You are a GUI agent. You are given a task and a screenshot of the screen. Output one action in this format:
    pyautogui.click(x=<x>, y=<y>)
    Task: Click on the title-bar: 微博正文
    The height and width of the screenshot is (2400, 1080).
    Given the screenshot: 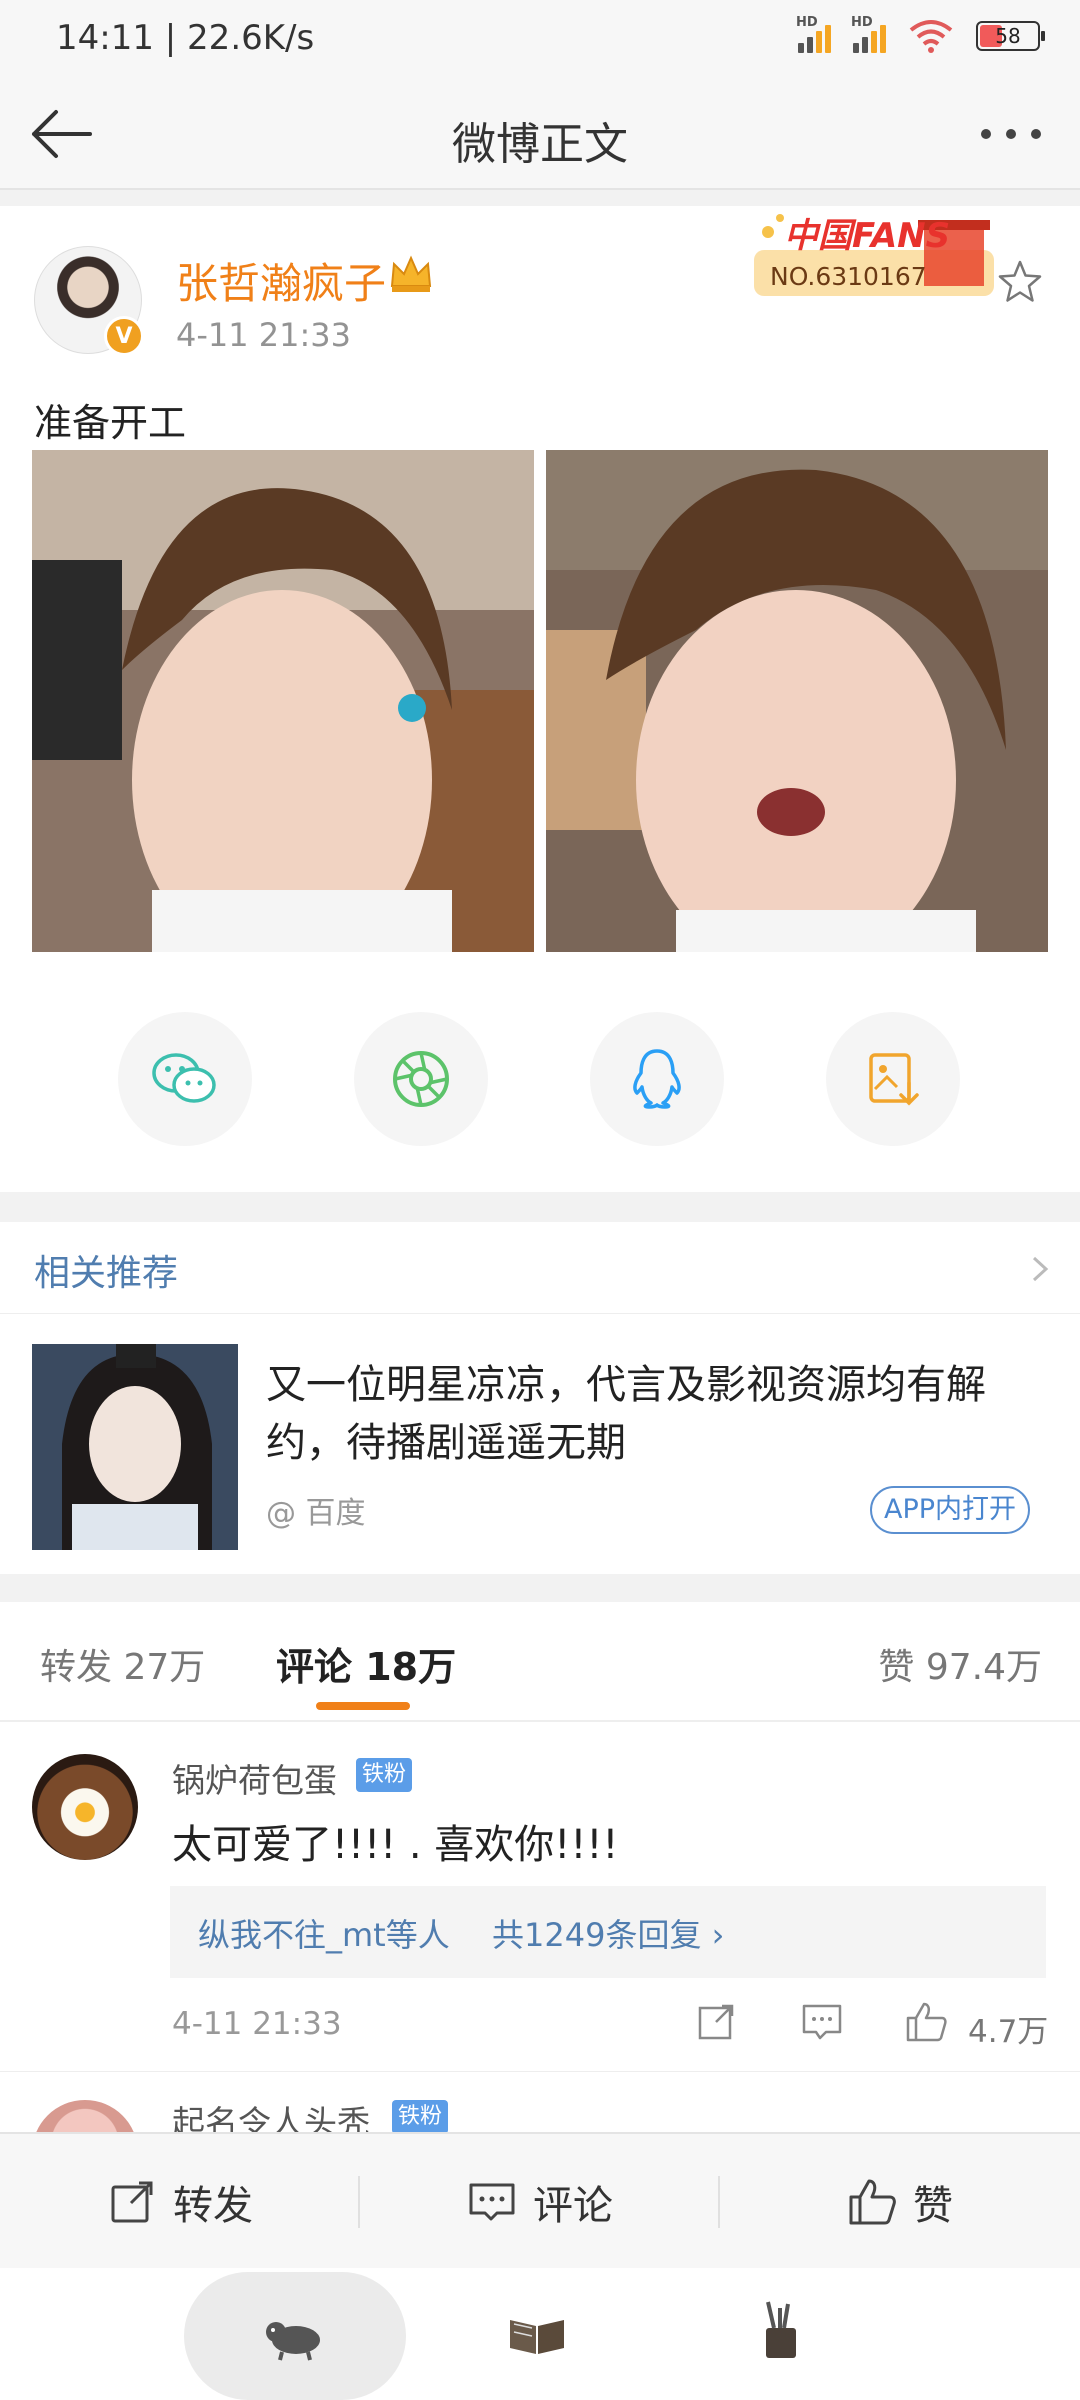 What is the action you would take?
    pyautogui.click(x=540, y=135)
    